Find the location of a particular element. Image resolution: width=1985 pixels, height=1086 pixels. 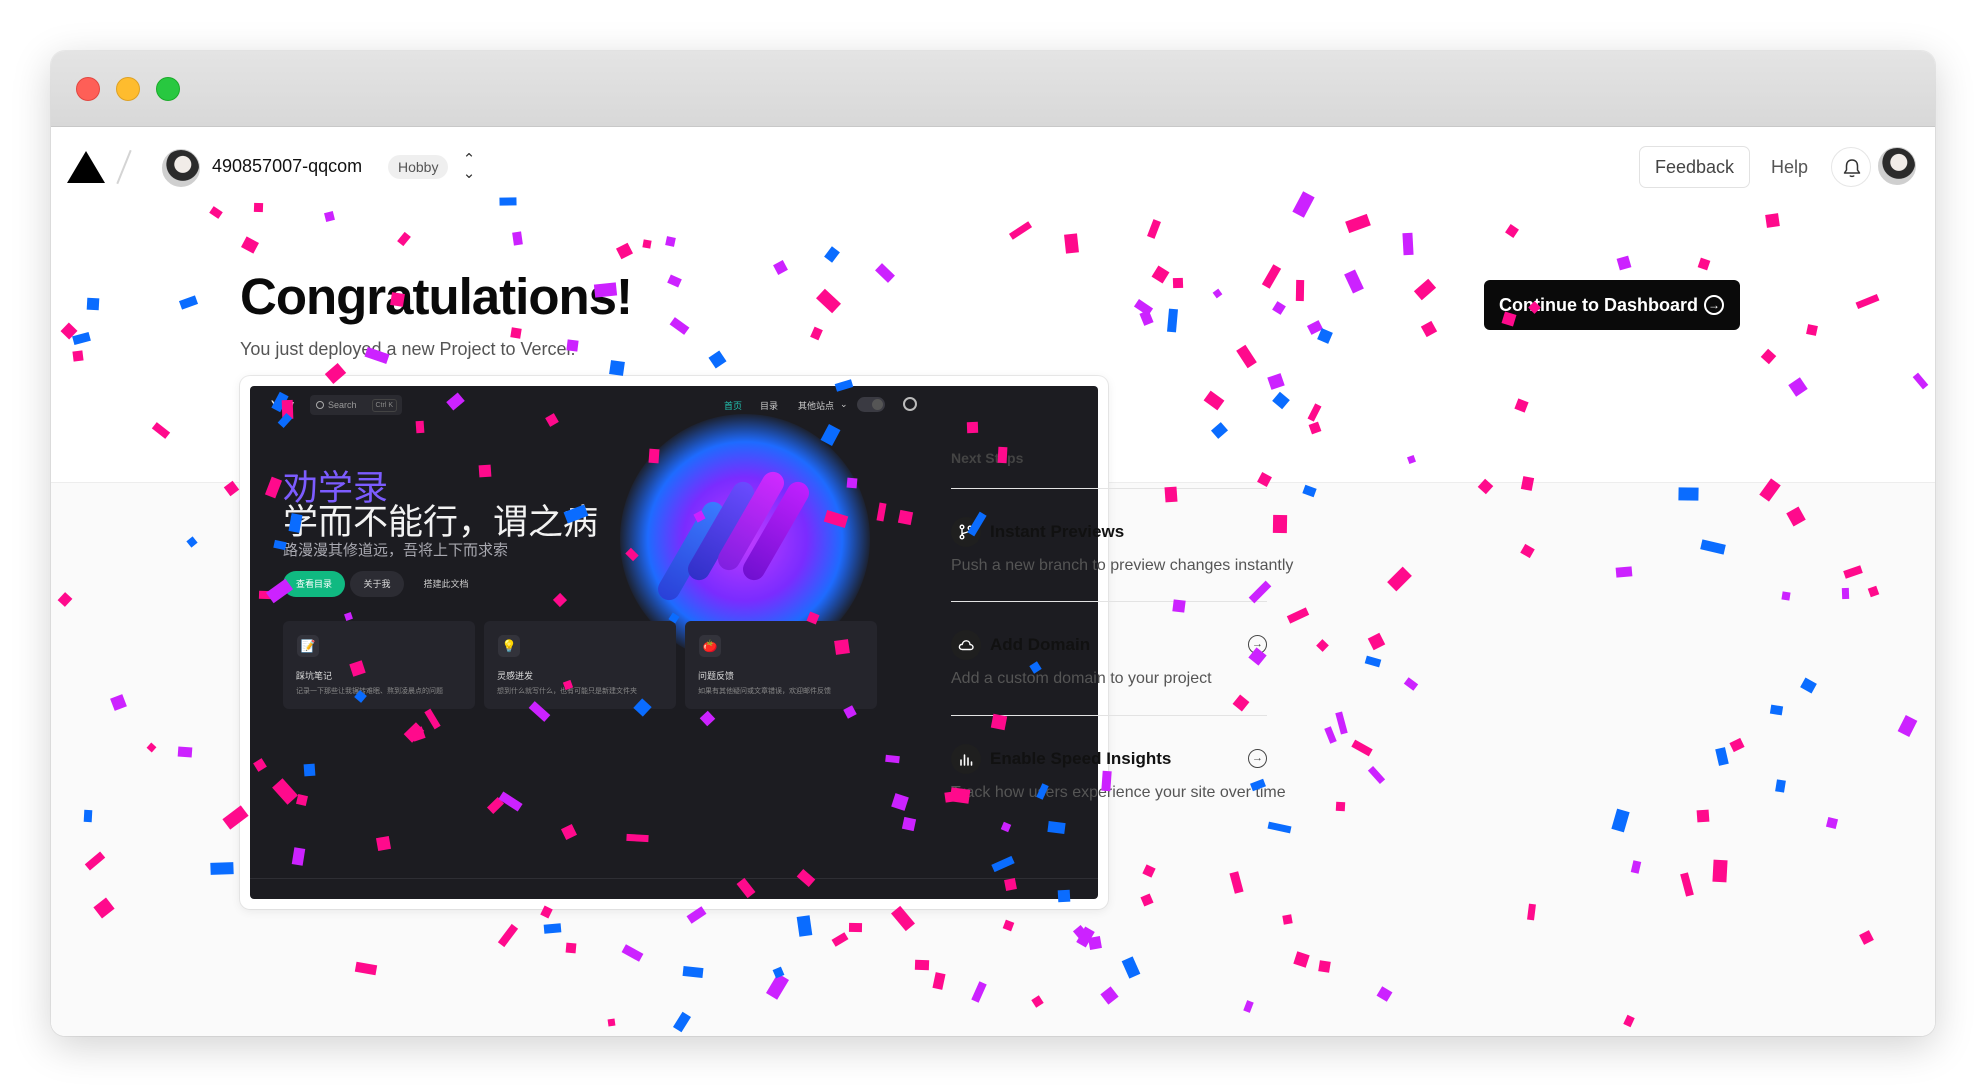

site-search: Search Ctrl K is located at coordinates (356, 405).